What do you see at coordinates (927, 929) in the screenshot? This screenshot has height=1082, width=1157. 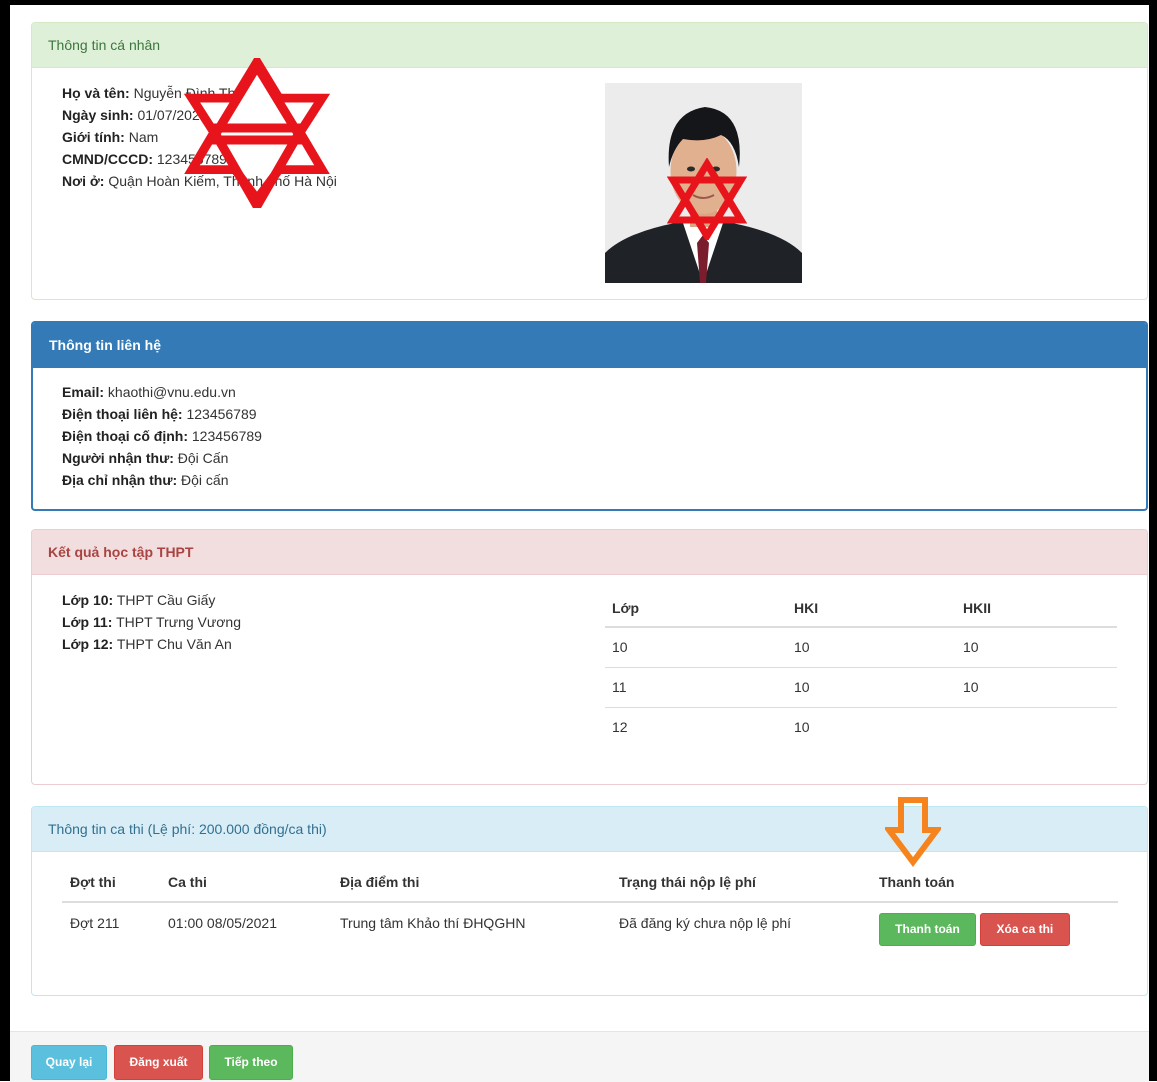 I see `pay-button: Thanh toán` at bounding box center [927, 929].